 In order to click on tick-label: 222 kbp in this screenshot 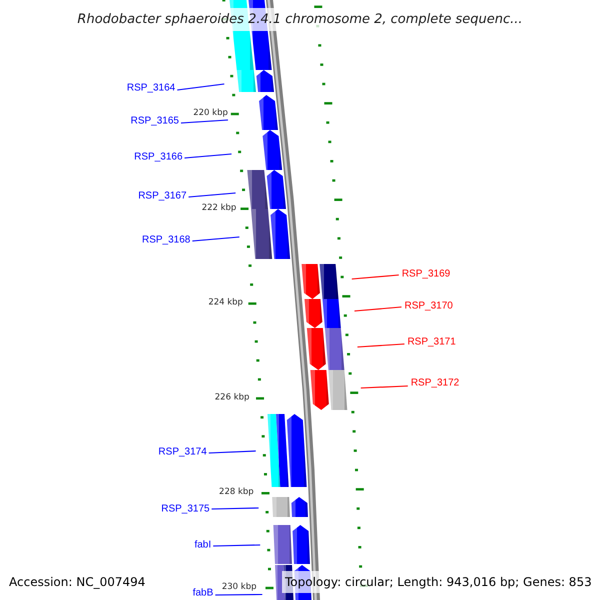, I will do `click(219, 207)`.